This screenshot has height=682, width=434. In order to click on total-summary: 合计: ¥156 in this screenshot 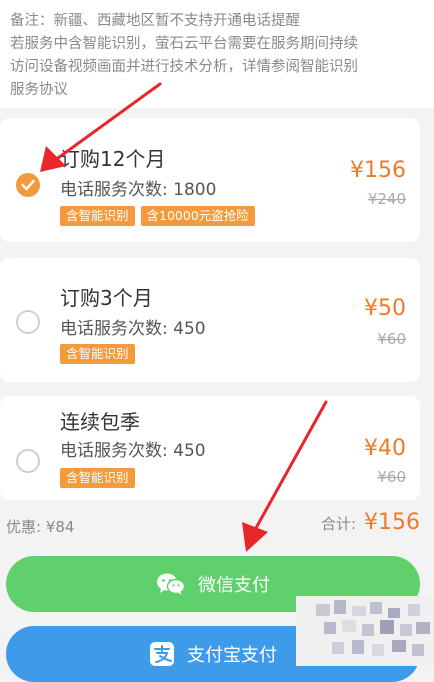, I will do `click(370, 522)`.